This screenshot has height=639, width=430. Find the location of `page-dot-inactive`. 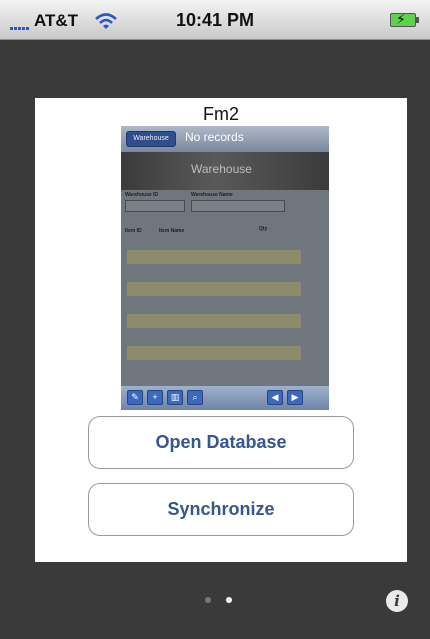

page-dot-inactive is located at coordinates (208, 600).